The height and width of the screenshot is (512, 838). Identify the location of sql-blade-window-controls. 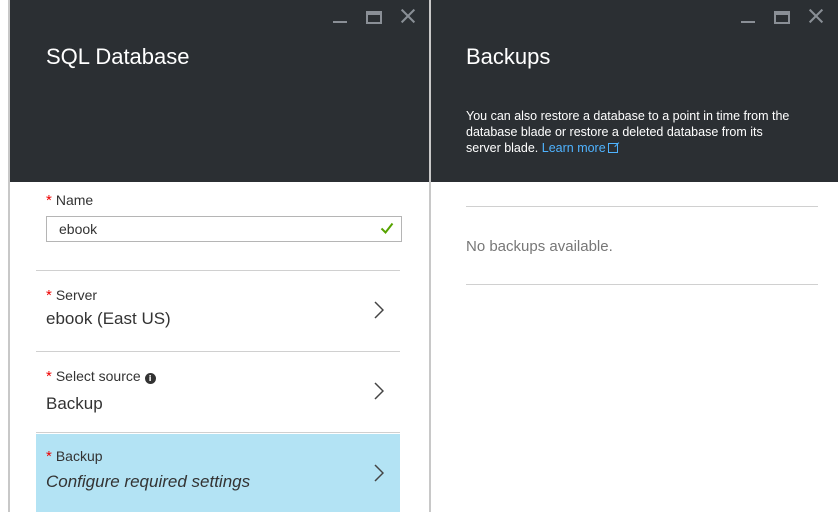
(374, 16).